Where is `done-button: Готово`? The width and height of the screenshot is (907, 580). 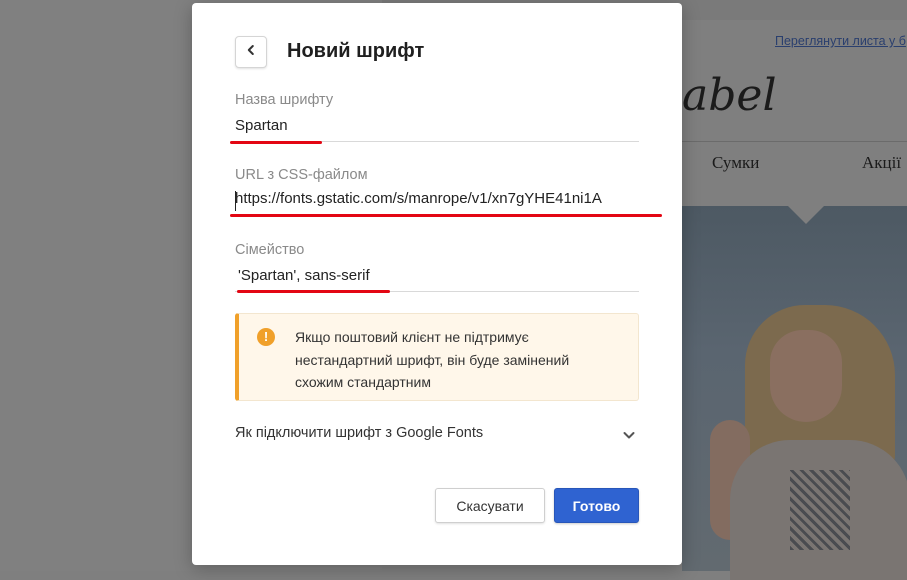 done-button: Готово is located at coordinates (596, 505).